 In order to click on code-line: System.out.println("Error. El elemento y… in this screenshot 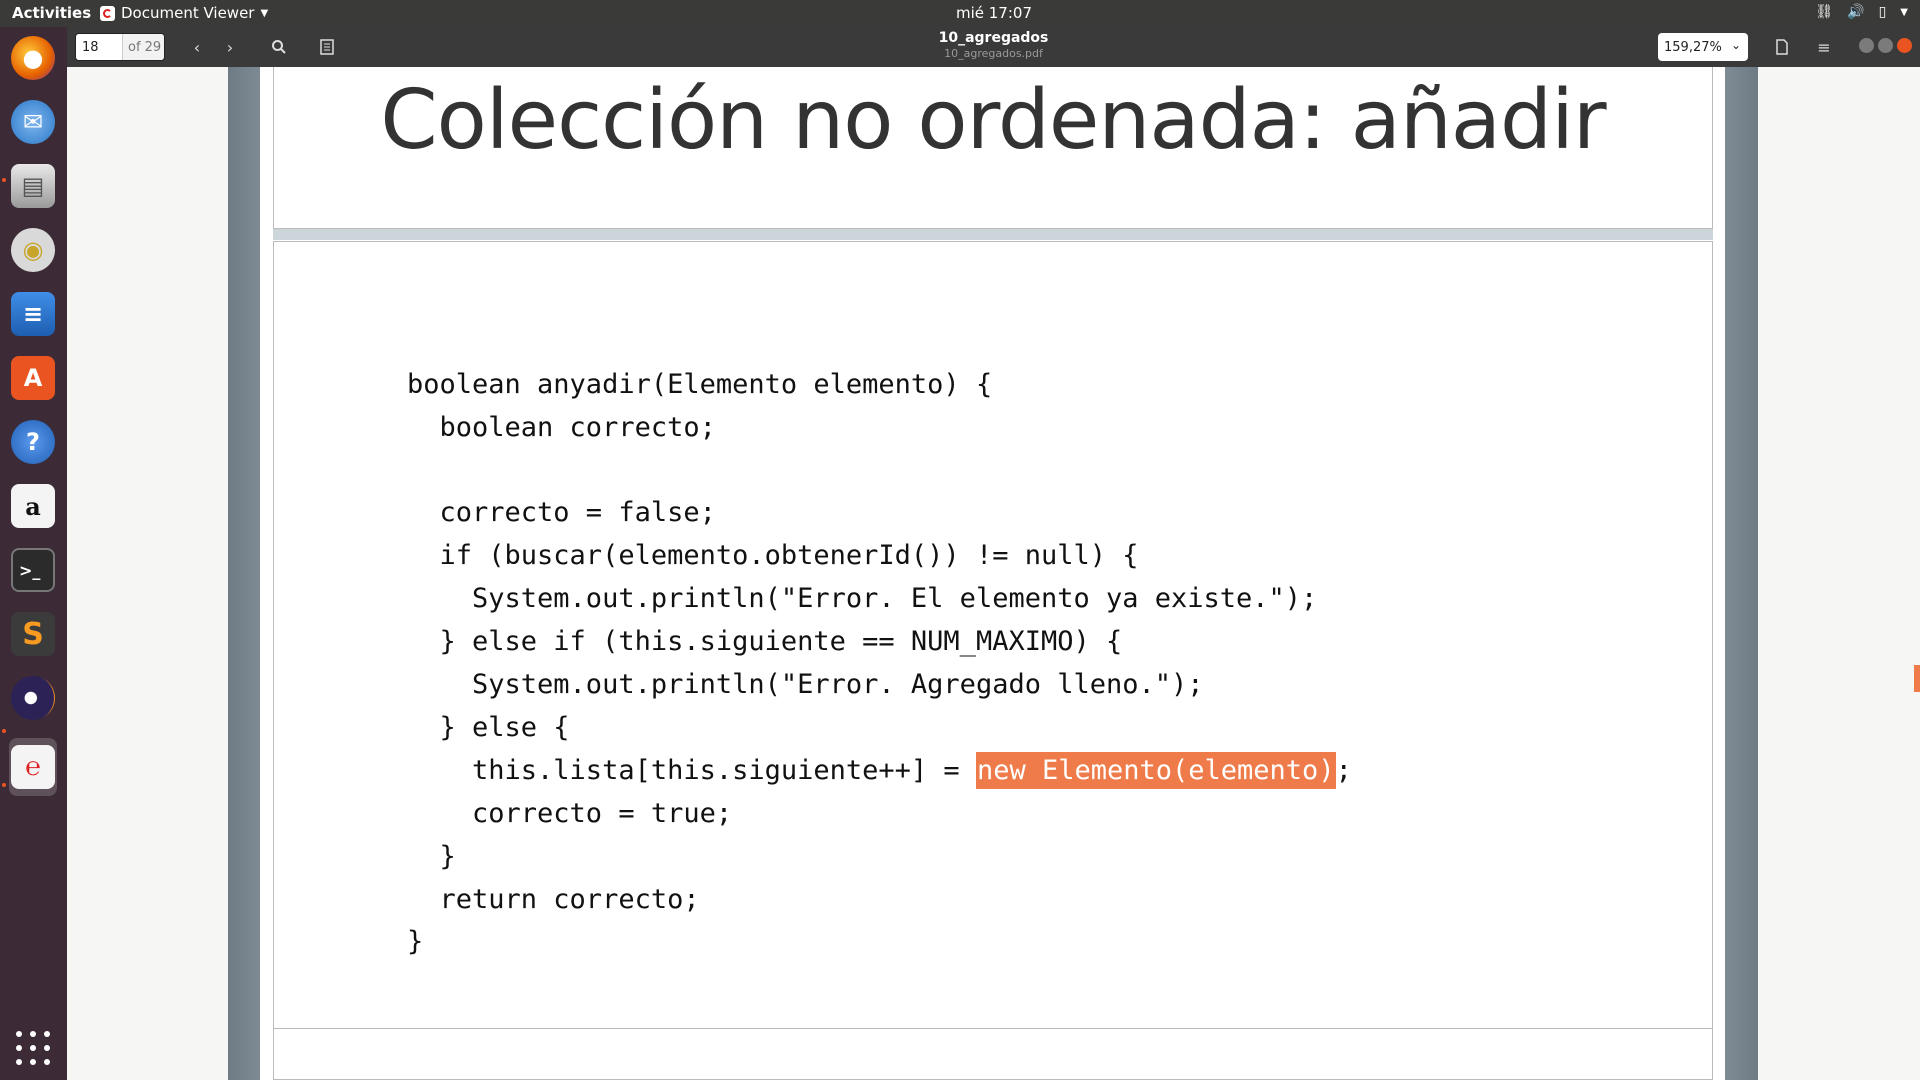, I will do `click(862, 598)`.